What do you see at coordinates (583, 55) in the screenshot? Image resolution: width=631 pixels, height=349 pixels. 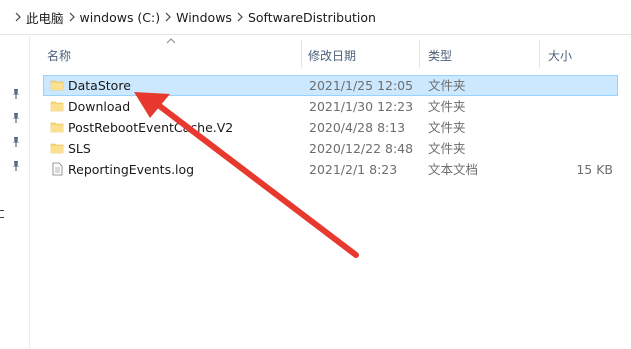 I see `column-header-size: 大小` at bounding box center [583, 55].